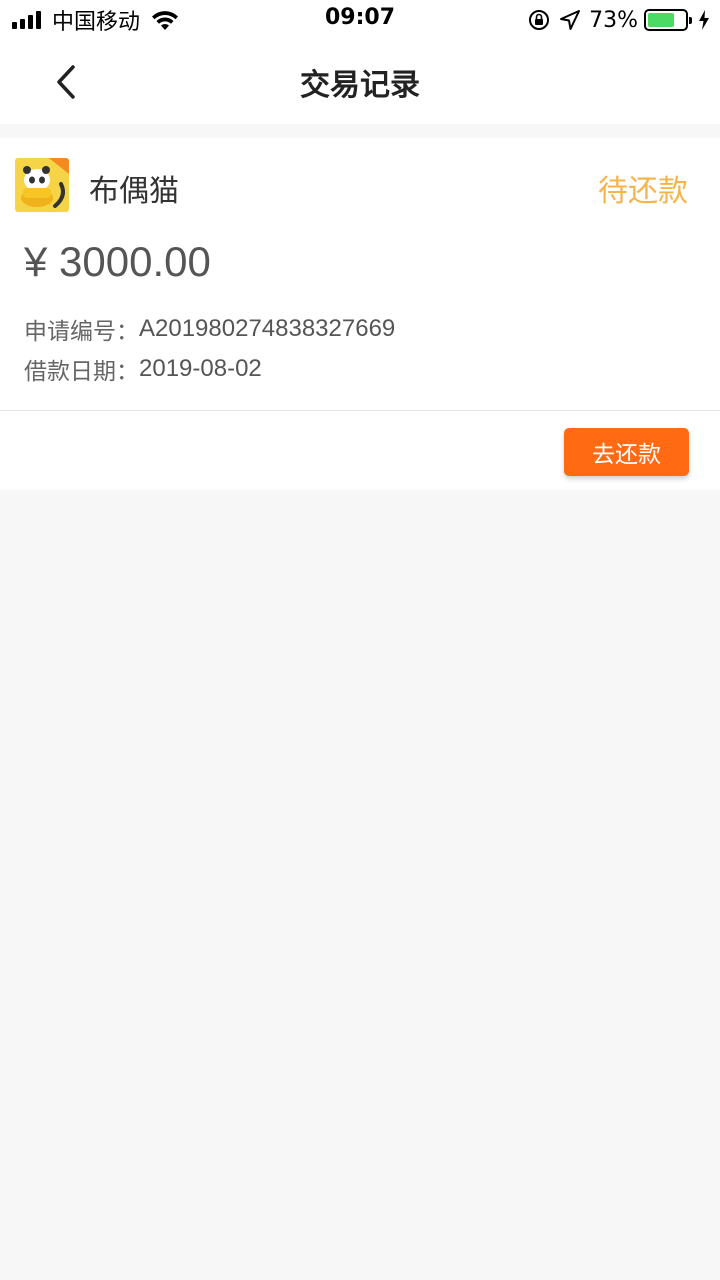 The height and width of the screenshot is (1280, 720). What do you see at coordinates (539, 20) in the screenshot?
I see `rotation-lock-icon` at bounding box center [539, 20].